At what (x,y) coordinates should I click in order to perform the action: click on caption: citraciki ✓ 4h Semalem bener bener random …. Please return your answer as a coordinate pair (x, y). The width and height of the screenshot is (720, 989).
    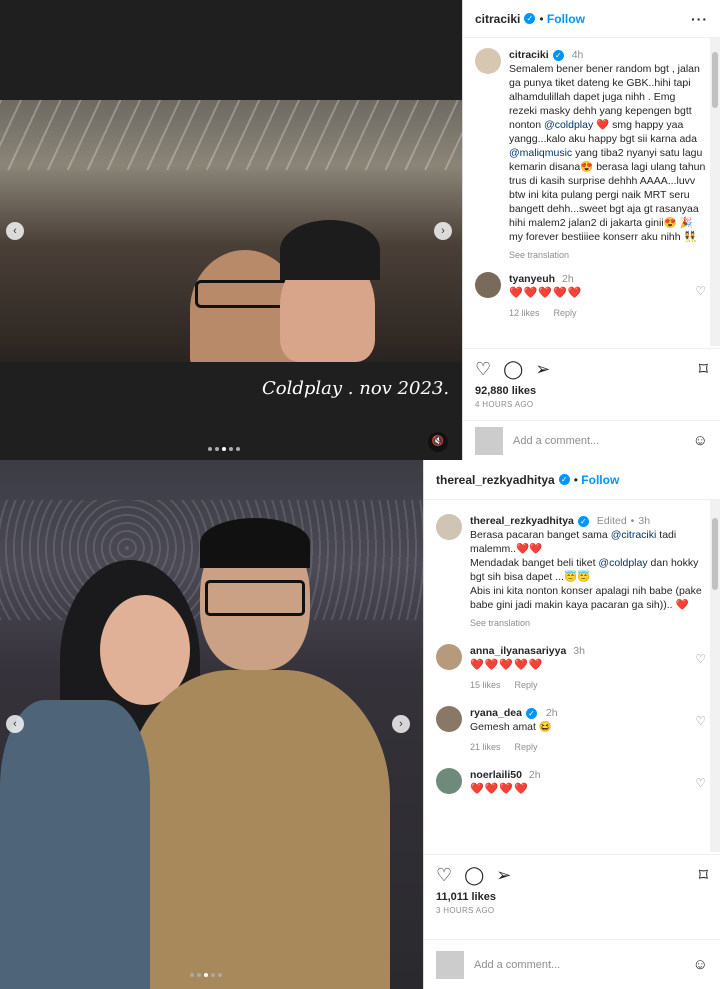
    Looking at the image, I should click on (591, 150).